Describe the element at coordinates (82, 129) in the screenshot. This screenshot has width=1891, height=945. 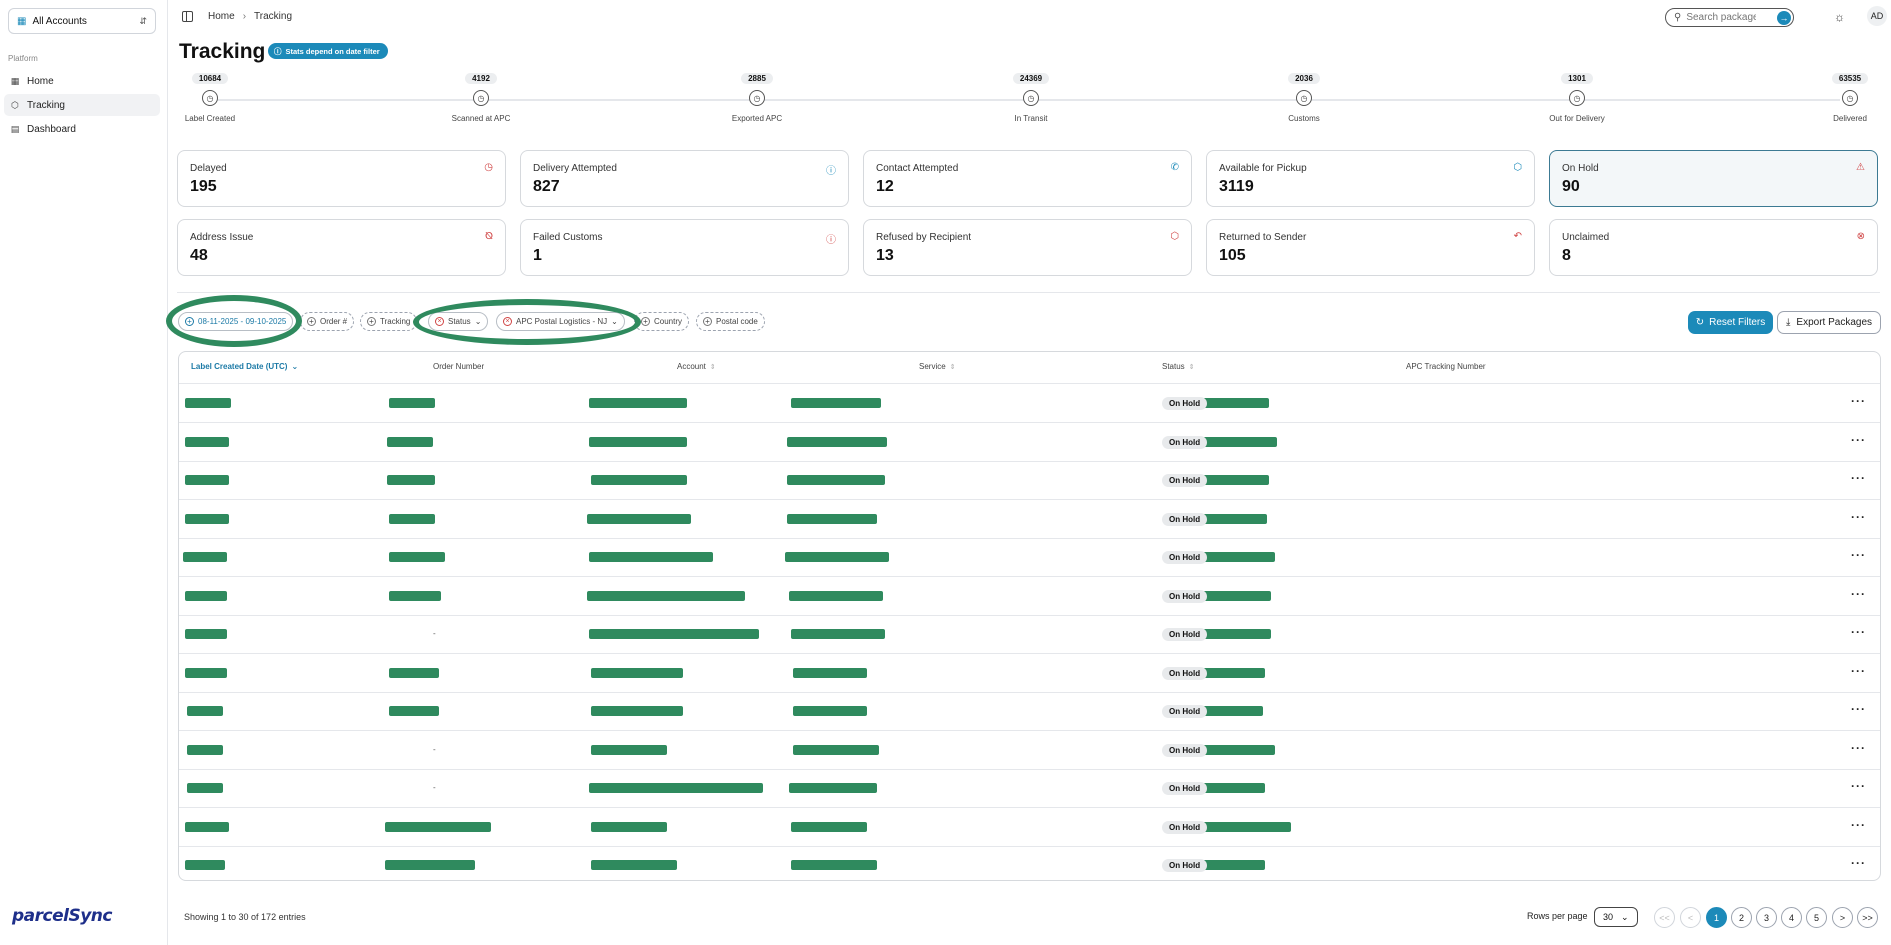
I see `sidebar-item-dashboard: ▤ Dashboard` at that location.